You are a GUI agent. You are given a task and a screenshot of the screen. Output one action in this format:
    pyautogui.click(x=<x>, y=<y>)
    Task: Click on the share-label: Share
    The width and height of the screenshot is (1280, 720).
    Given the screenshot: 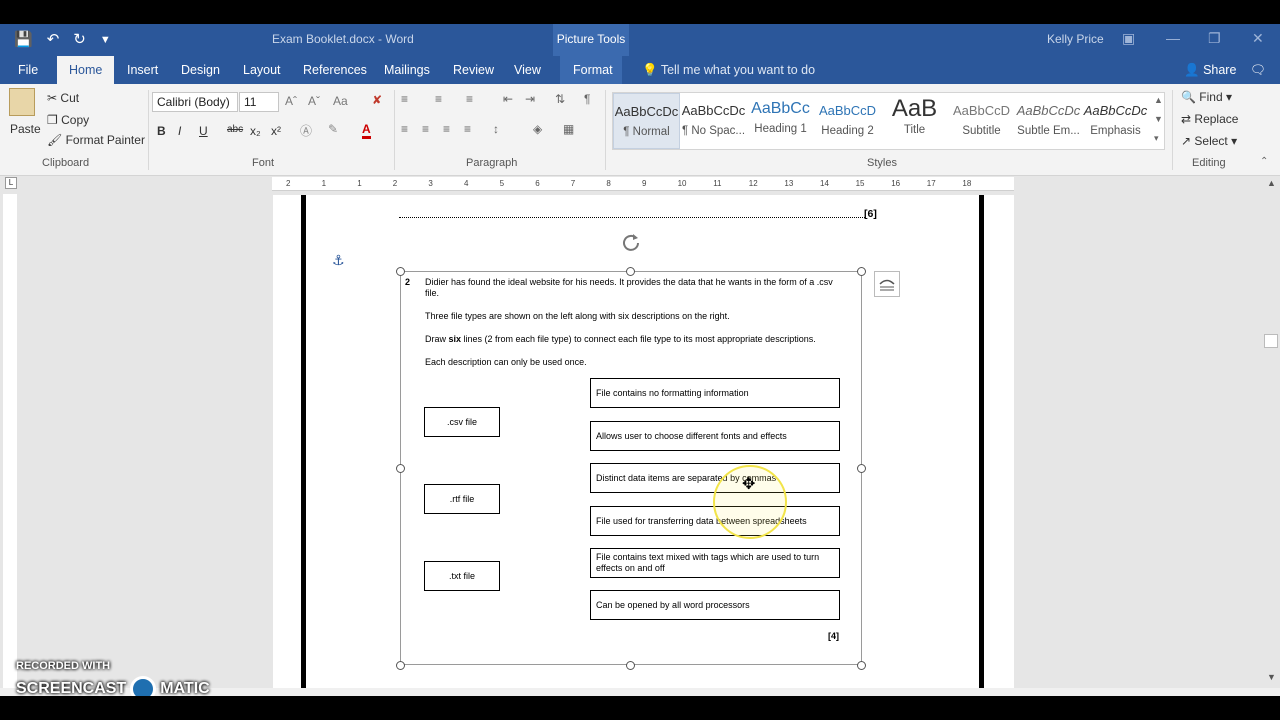 What is the action you would take?
    pyautogui.click(x=1220, y=70)
    